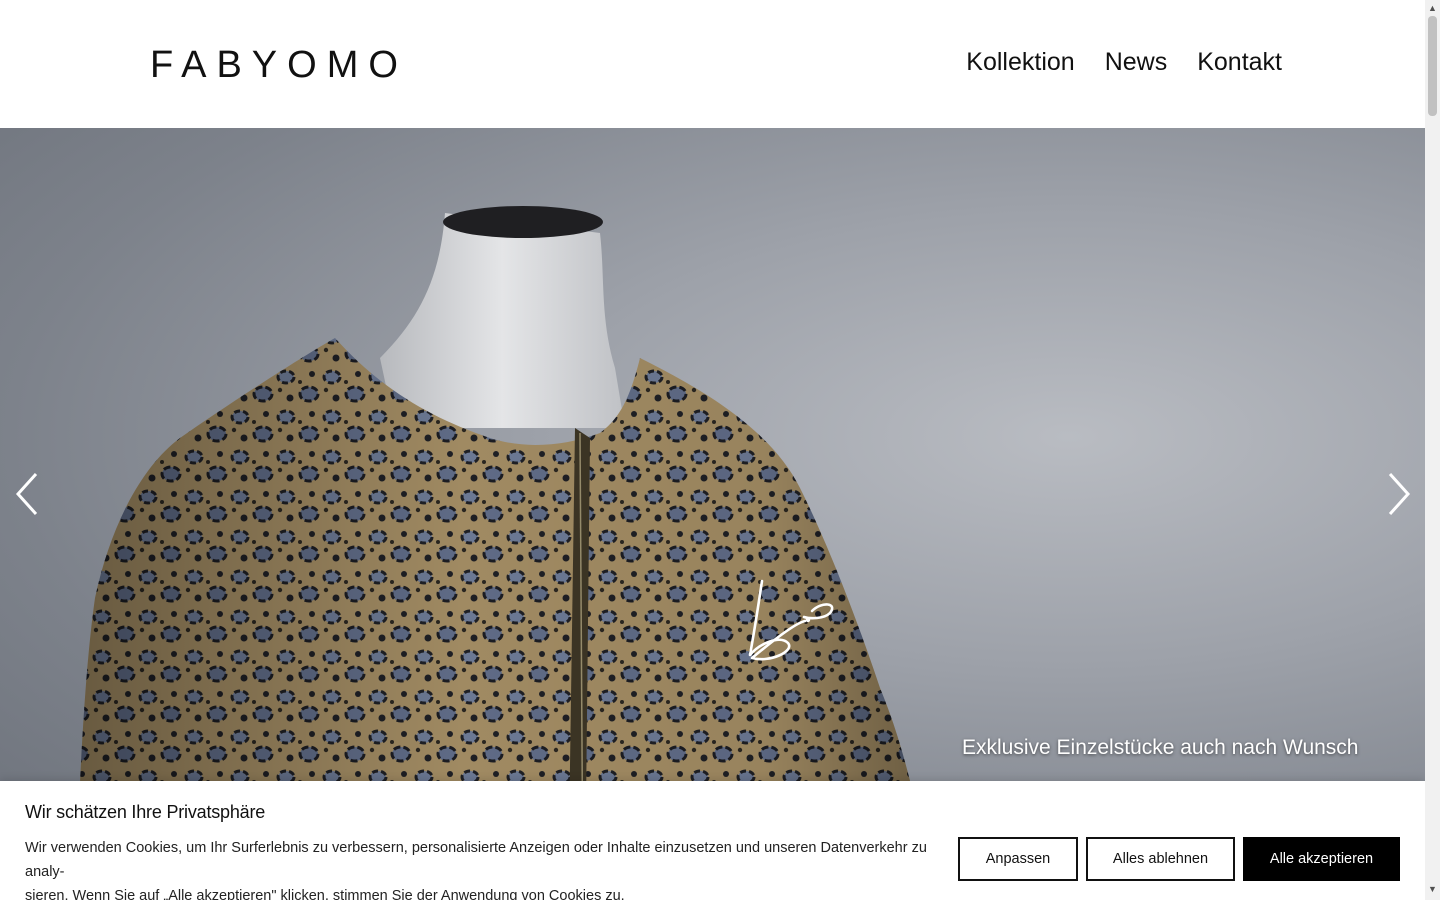 This screenshot has height=900, width=1440. Describe the element at coordinates (1136, 62) in the screenshot. I see `nav-item-news: News` at that location.